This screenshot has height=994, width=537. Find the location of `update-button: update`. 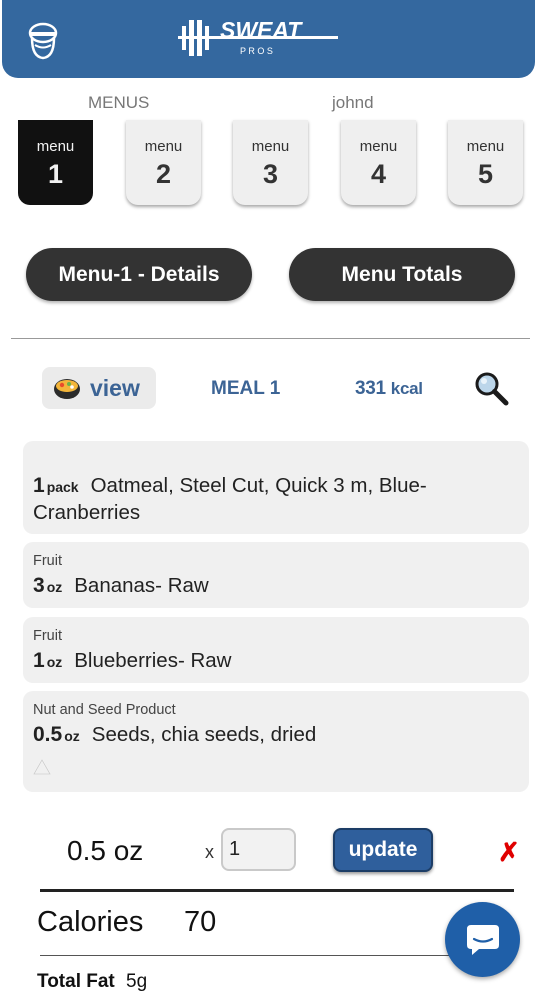

update-button: update is located at coordinates (383, 850).